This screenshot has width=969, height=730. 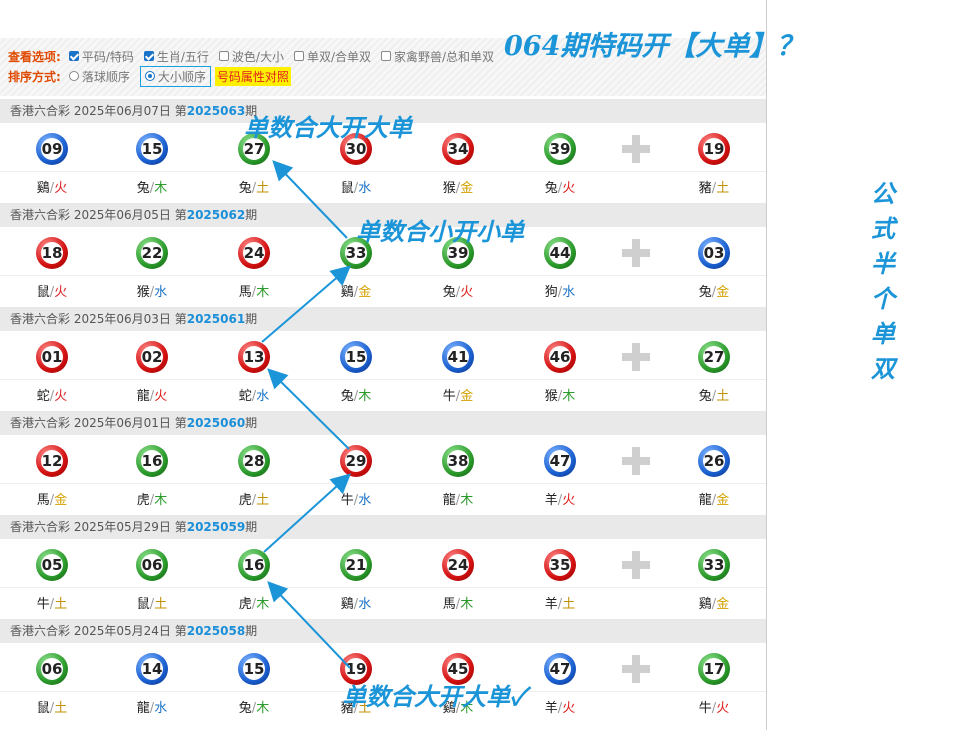 I want to click on ball-number: 21, so click(x=356, y=565).